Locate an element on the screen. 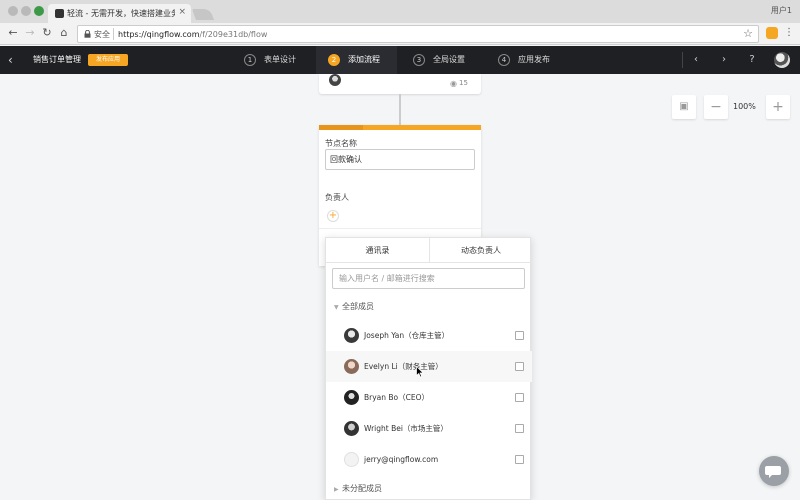 The height and width of the screenshot is (500, 800). group-all-members: ▼ 全部成员 is located at coordinates (354, 307).